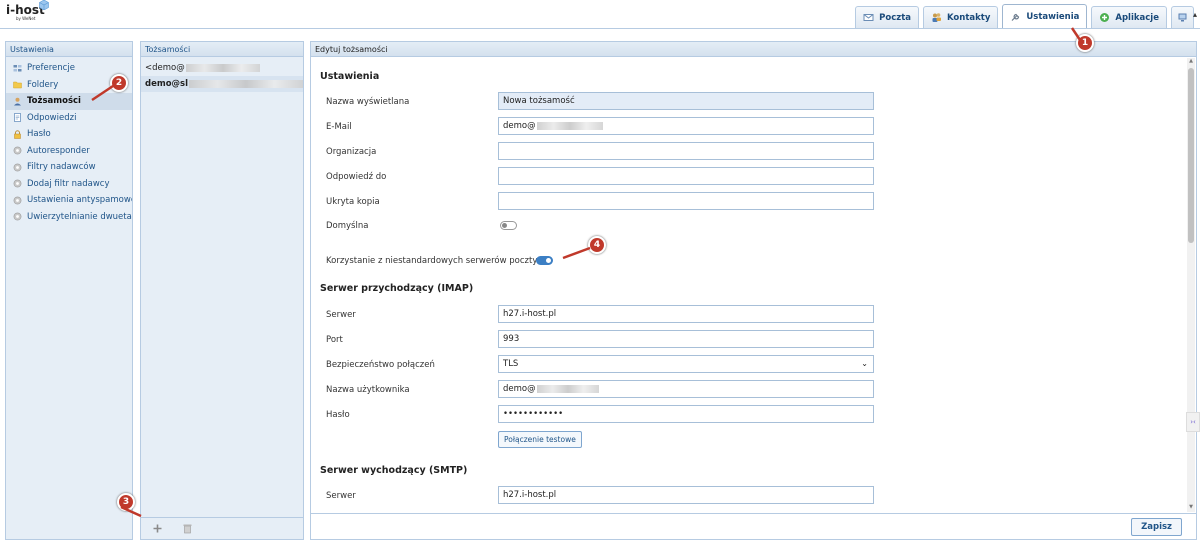 This screenshot has width=1200, height=551. I want to click on annotation-badge: 2, so click(119, 83).